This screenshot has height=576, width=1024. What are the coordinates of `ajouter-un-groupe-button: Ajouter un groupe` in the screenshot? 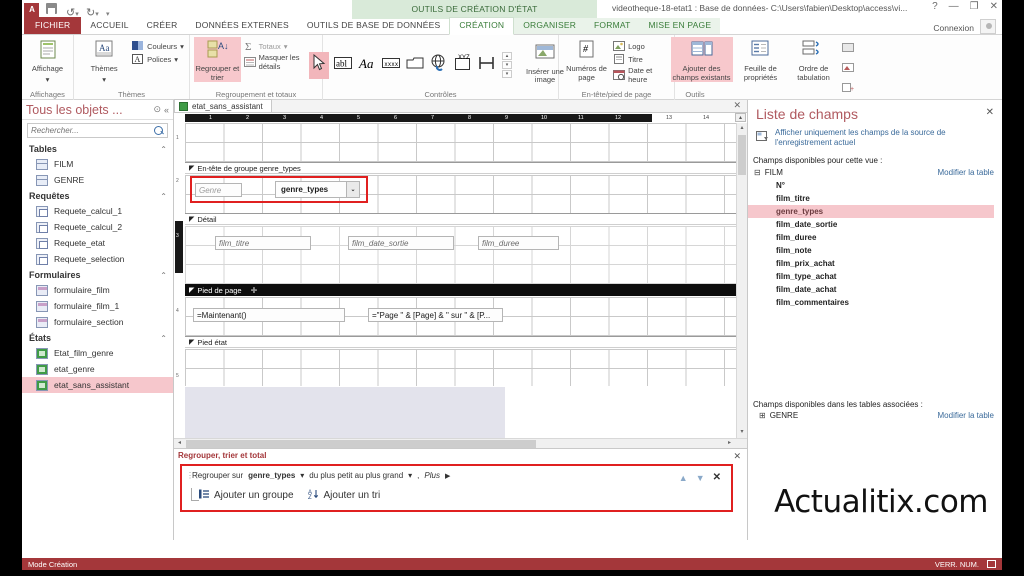 It's located at (246, 495).